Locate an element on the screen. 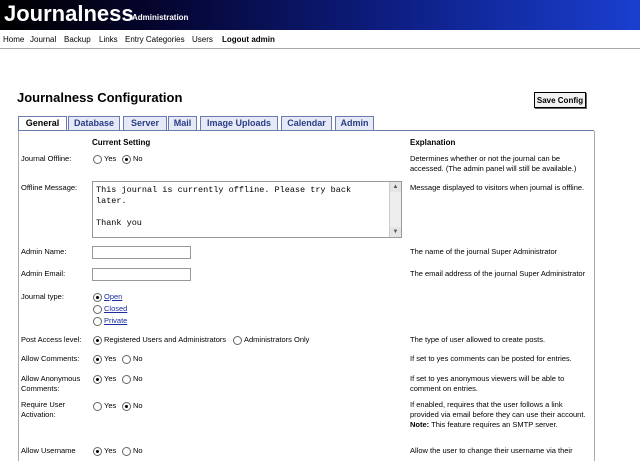 The width and height of the screenshot is (640, 461). tab-general: General is located at coordinates (42, 123).